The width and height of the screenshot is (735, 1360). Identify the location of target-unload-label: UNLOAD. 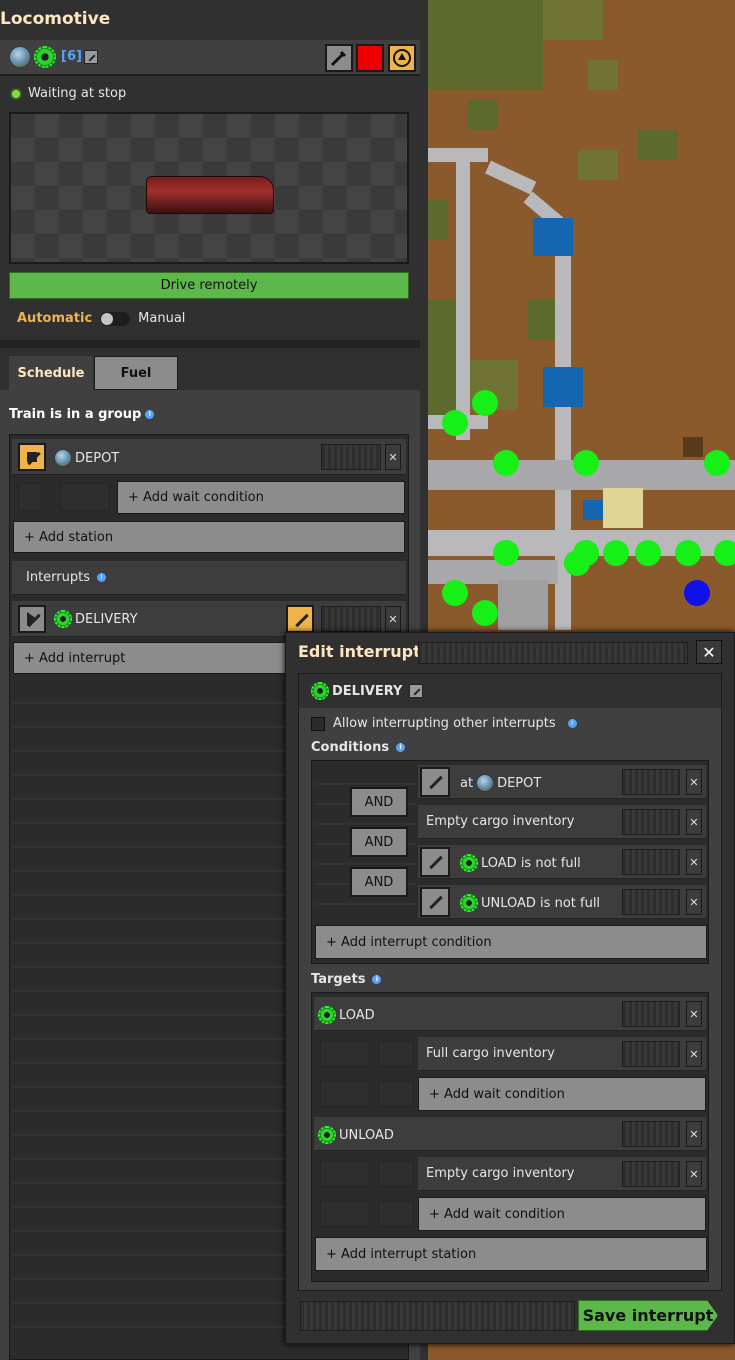
(356, 1135).